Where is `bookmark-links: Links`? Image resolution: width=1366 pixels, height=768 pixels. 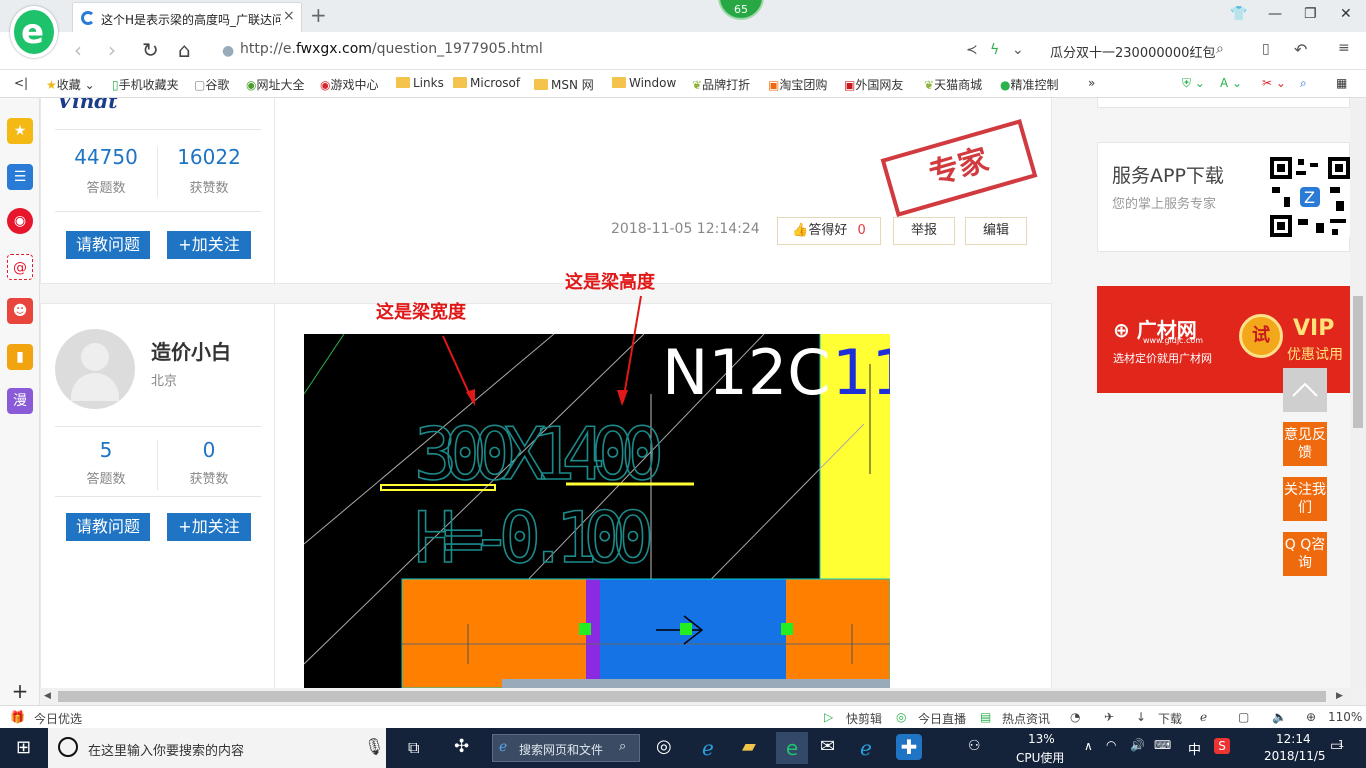 bookmark-links: Links is located at coordinates (420, 83).